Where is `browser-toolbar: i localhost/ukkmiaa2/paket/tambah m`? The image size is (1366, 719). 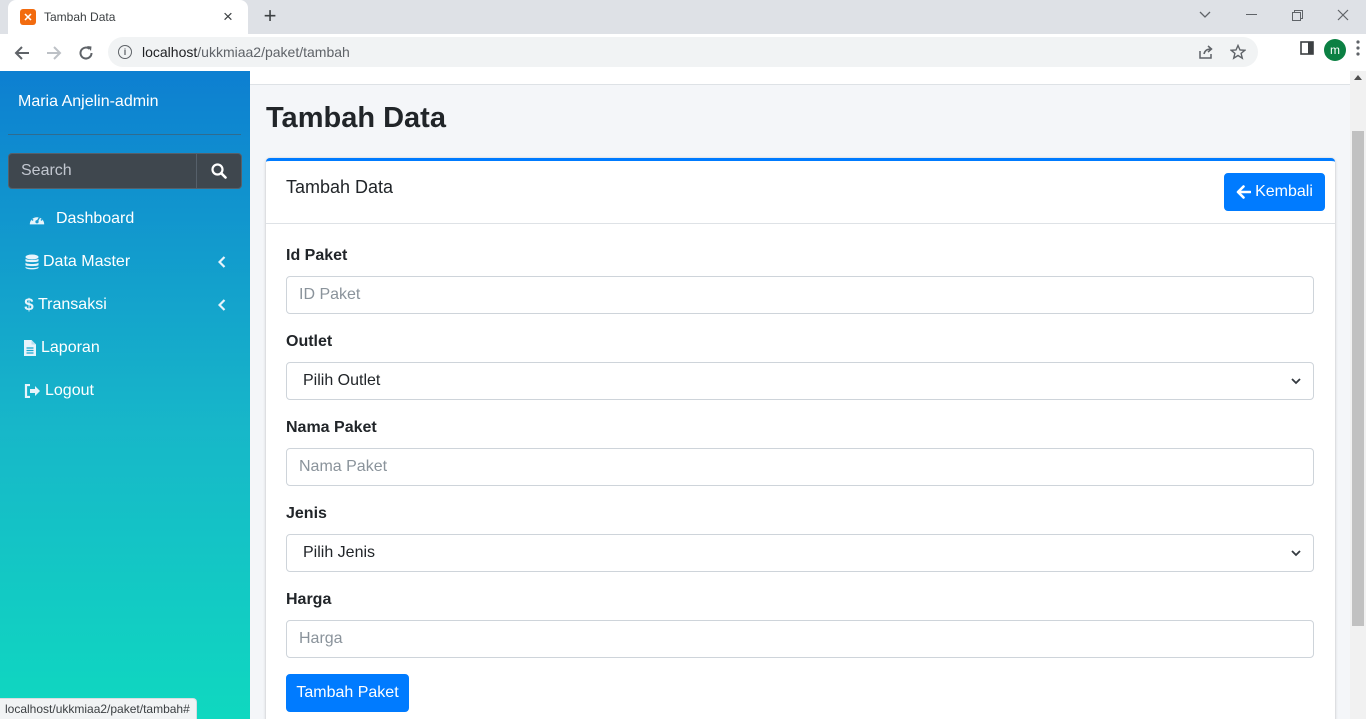 browser-toolbar: i localhost/ukkmiaa2/paket/tambah m is located at coordinates (683, 52).